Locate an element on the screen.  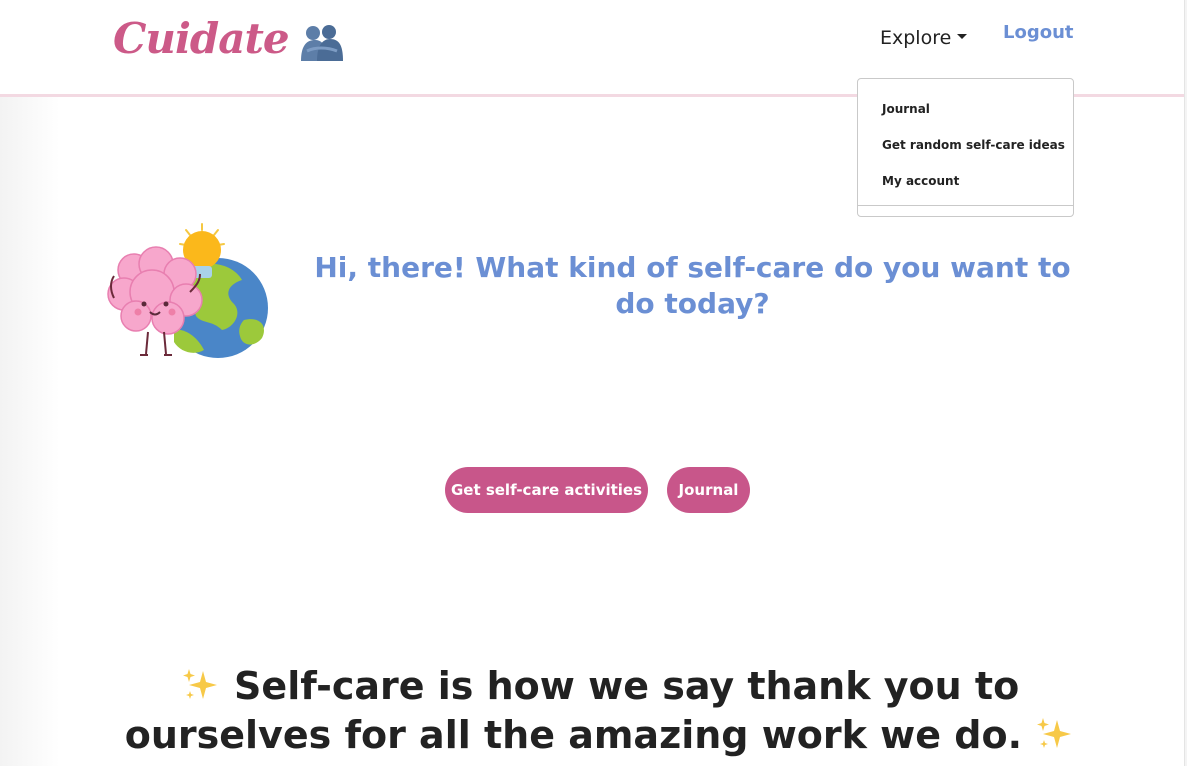
get-activities-button: Get self-care activities is located at coordinates (546, 490).